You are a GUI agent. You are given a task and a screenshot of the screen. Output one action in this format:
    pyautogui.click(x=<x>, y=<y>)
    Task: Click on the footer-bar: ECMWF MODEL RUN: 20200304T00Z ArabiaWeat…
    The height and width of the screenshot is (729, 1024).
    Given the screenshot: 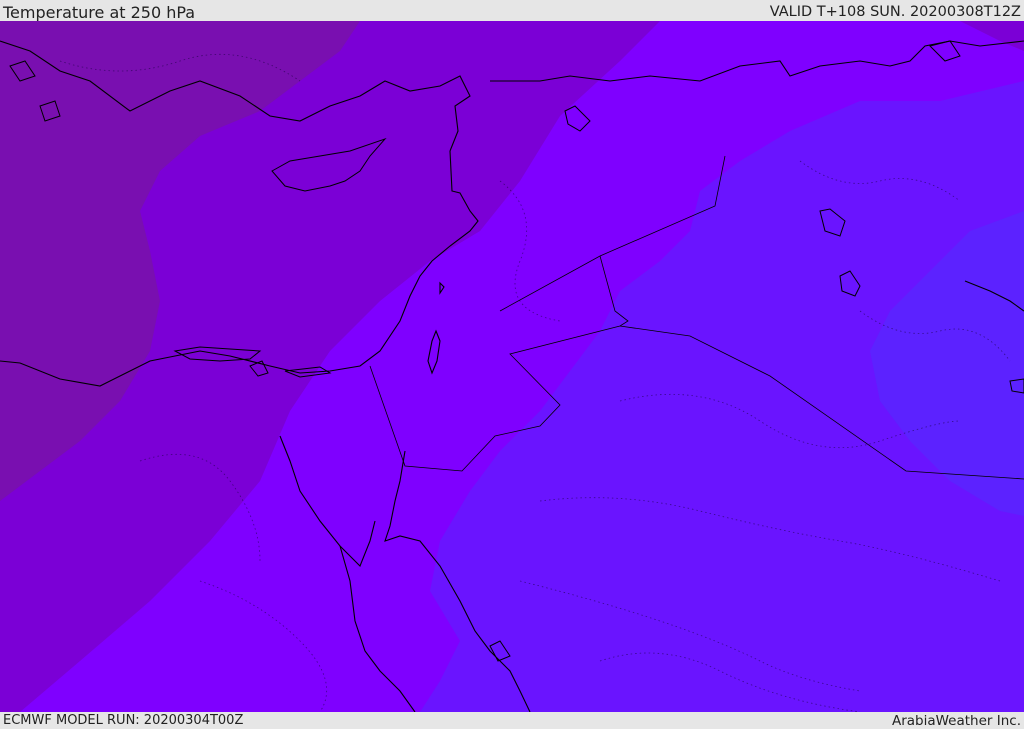 What is the action you would take?
    pyautogui.click(x=512, y=720)
    